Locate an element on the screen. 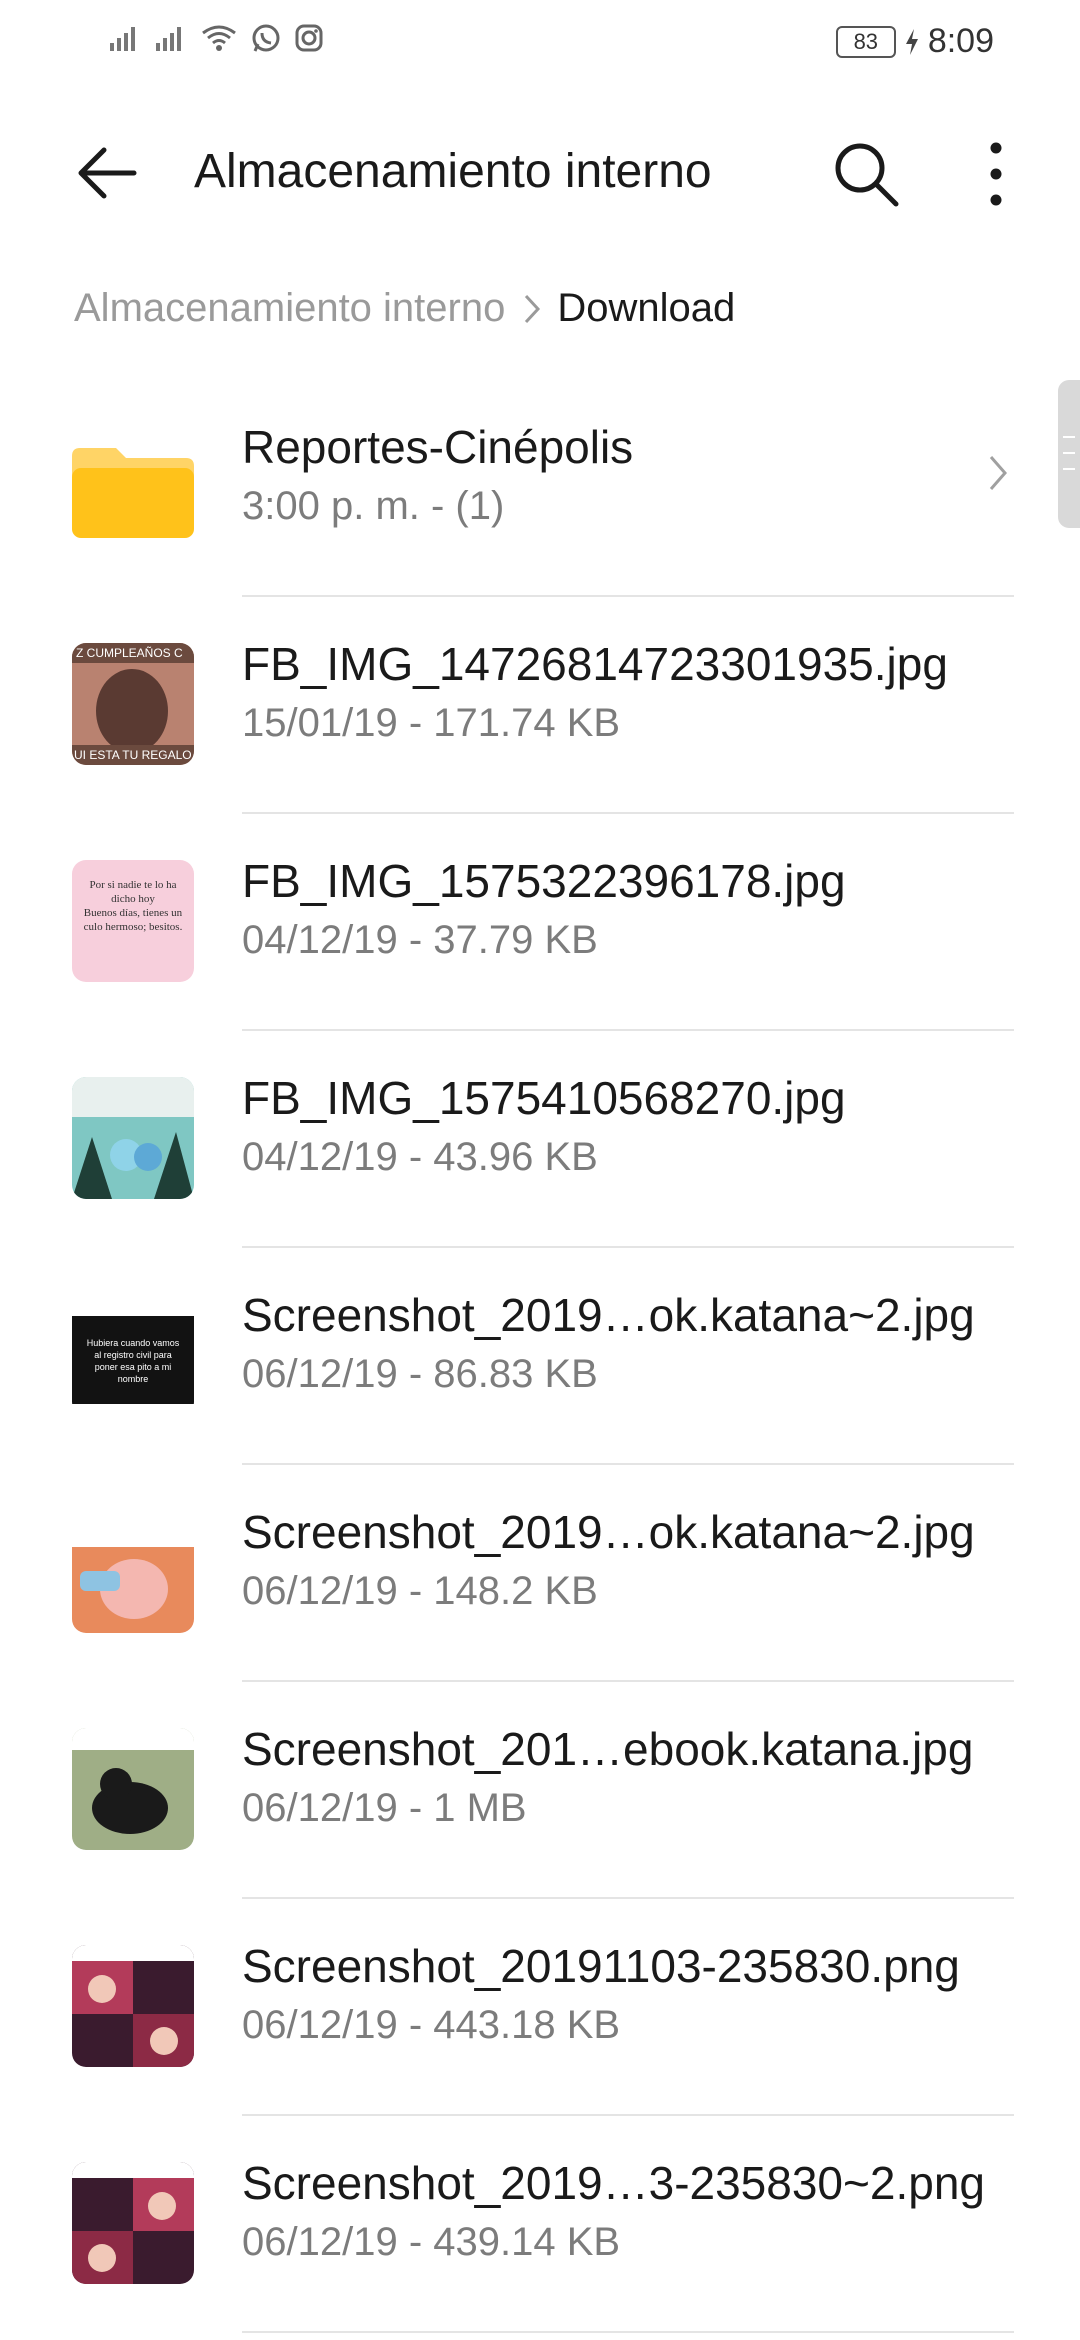 This screenshot has height=2340, width=1080. file-meta: 06/12/19 - 1 MB is located at coordinates (384, 1808).